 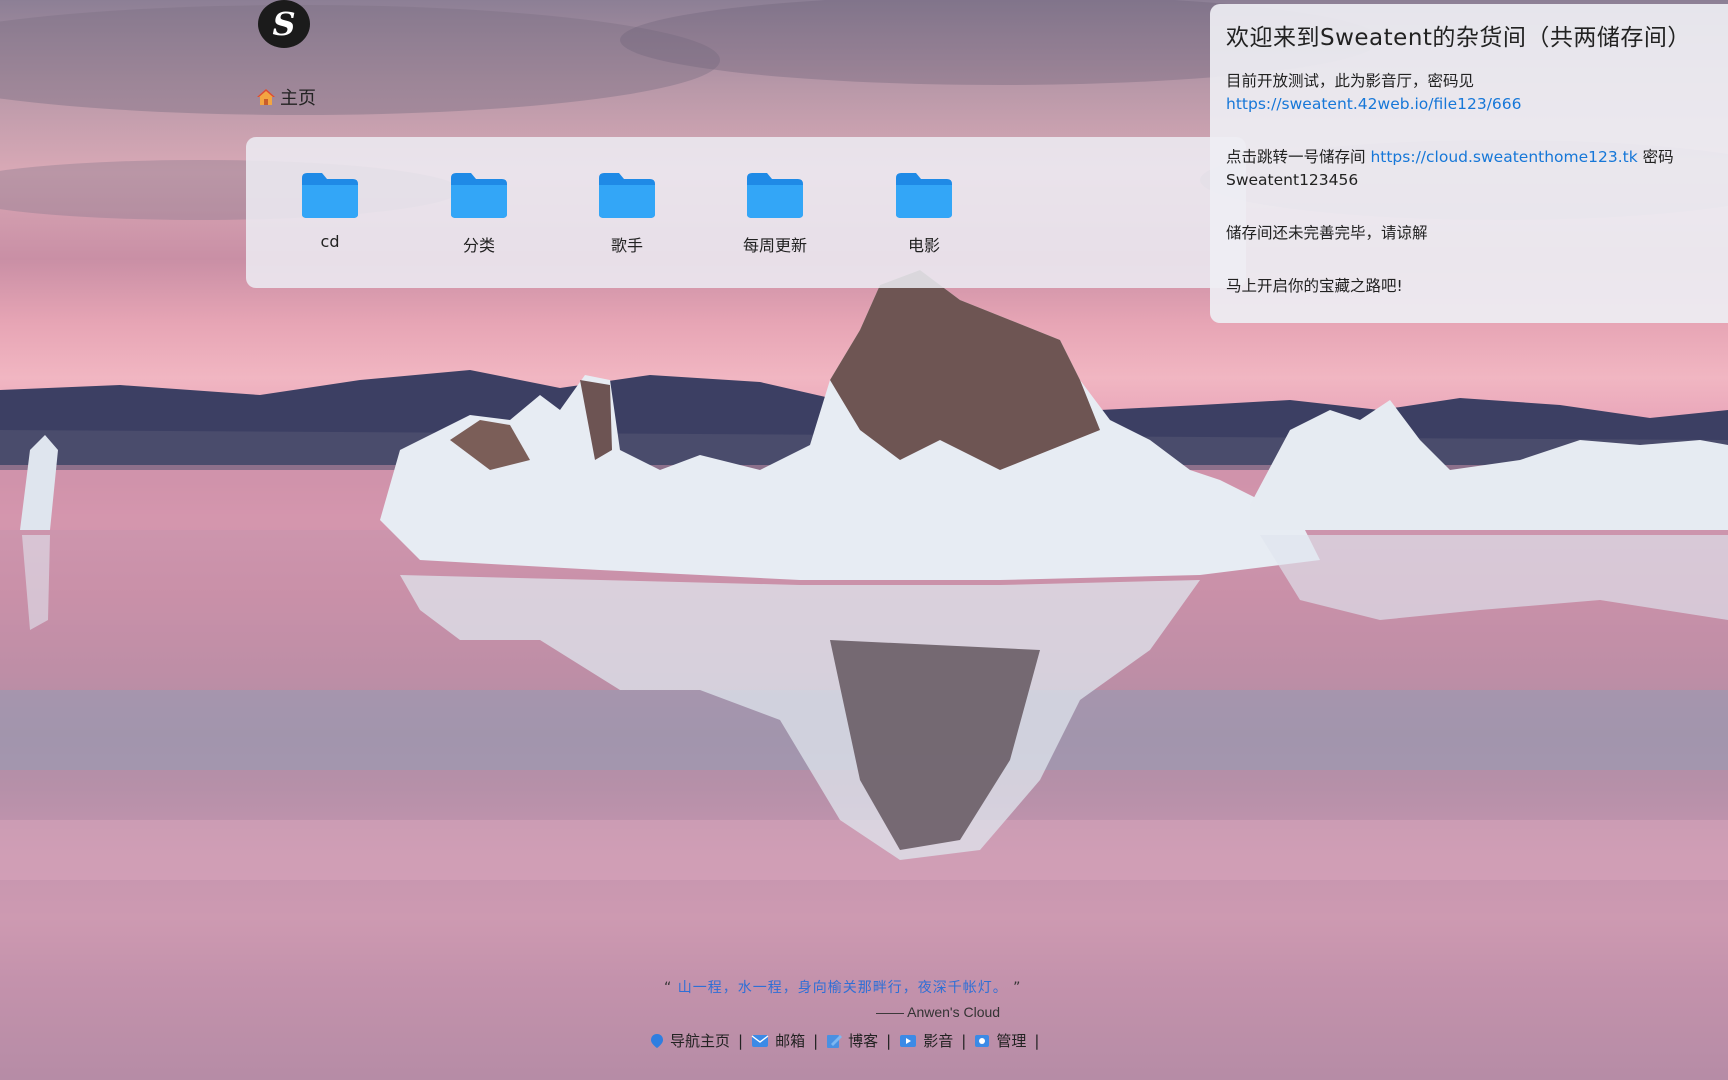 I want to click on notice-line-1-text: 目前开放测试，此为影音厅，密码见, so click(x=1350, y=81).